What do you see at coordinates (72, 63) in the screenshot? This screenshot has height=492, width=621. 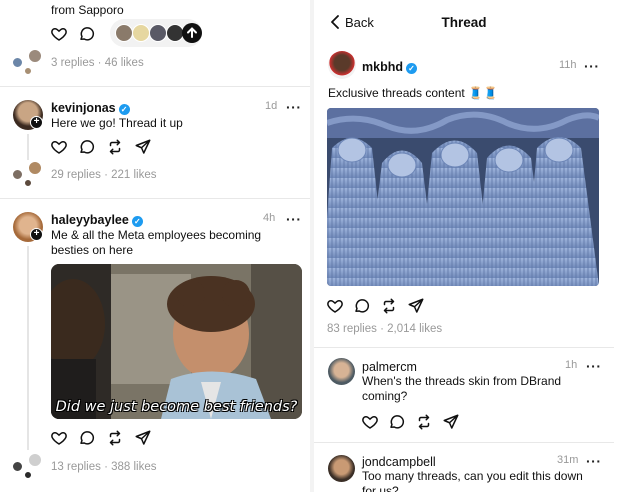 I see `reply-count: 3 replies` at bounding box center [72, 63].